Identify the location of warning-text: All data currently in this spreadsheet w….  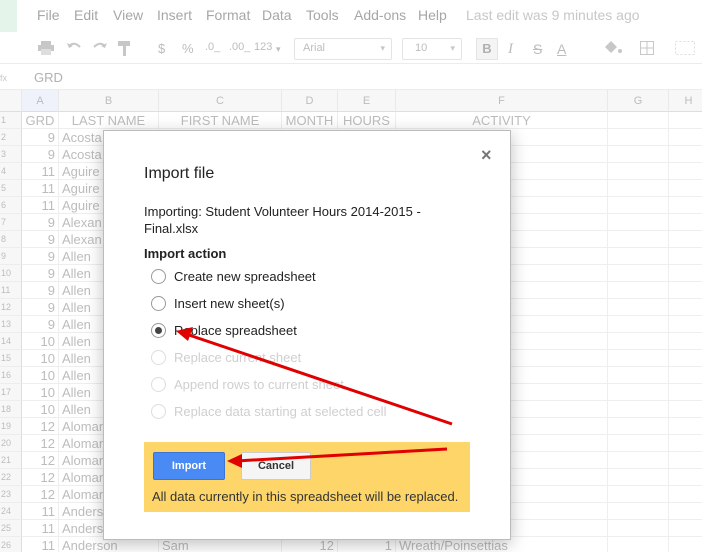
(305, 496).